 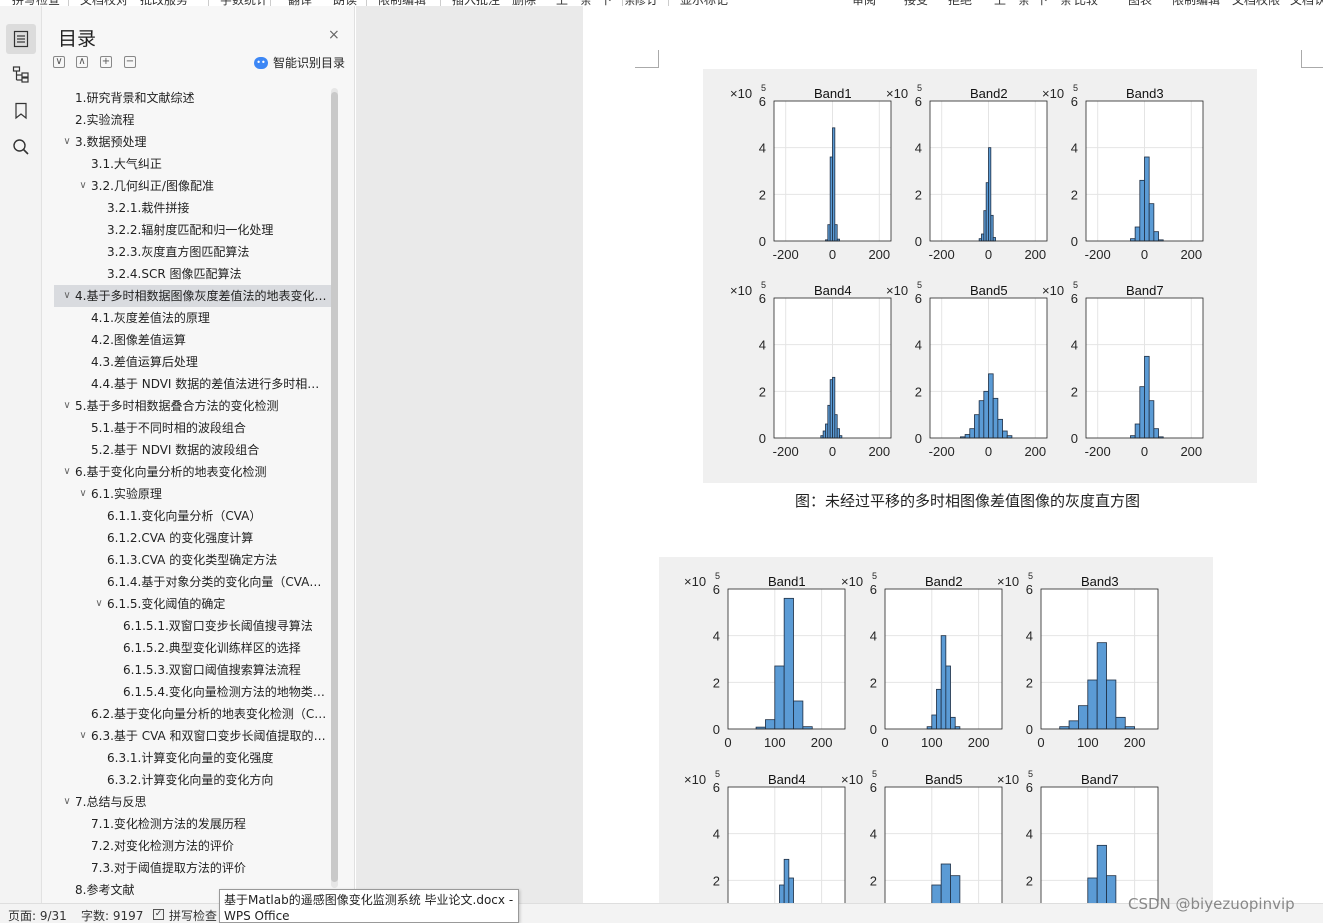 I want to click on toc-item: ∨ 3.2.几何纠正/图像配准, so click(x=187, y=186).